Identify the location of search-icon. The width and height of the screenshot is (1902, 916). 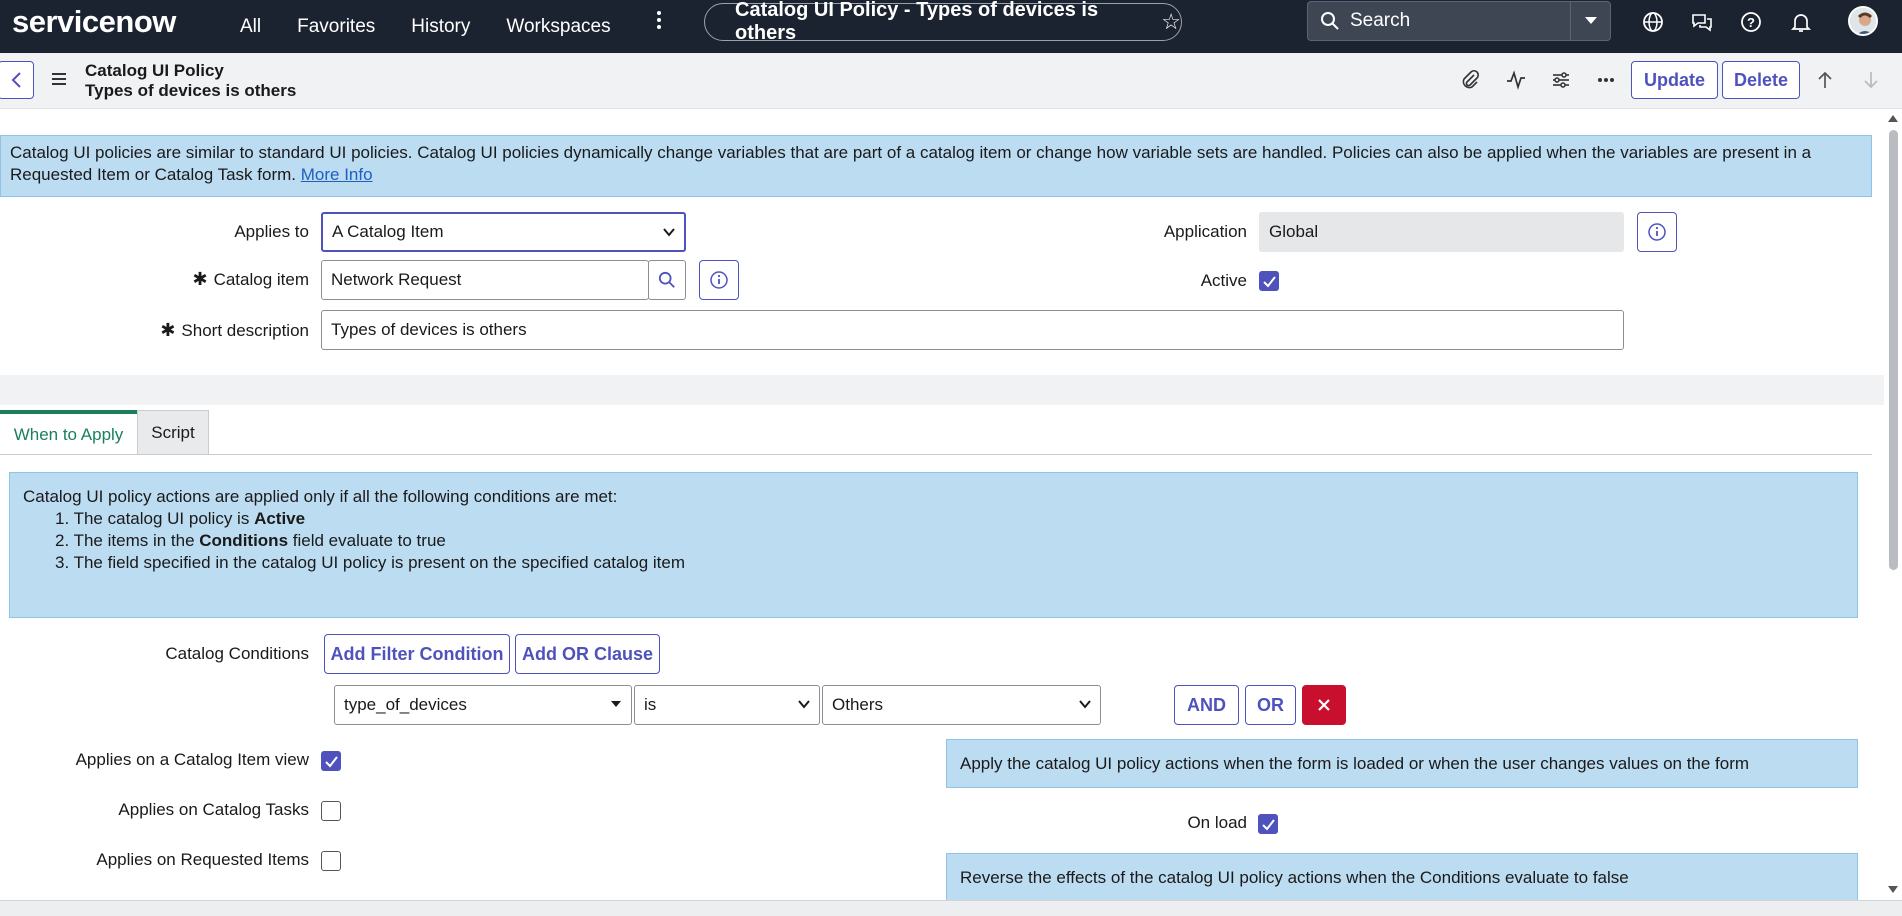
(666, 279).